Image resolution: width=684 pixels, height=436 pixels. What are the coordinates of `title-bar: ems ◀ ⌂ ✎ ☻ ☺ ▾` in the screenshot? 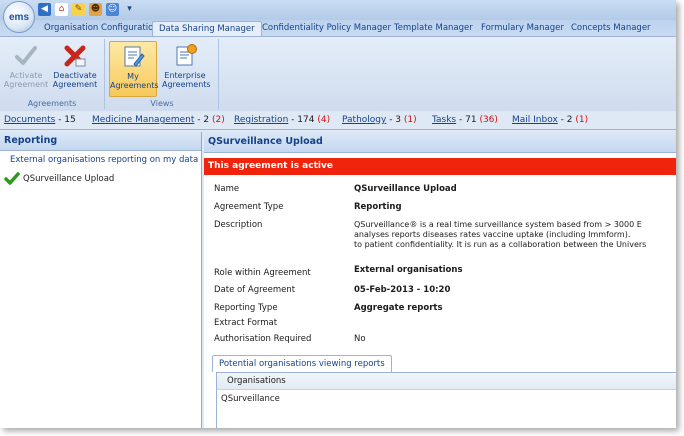 It's located at (338, 16).